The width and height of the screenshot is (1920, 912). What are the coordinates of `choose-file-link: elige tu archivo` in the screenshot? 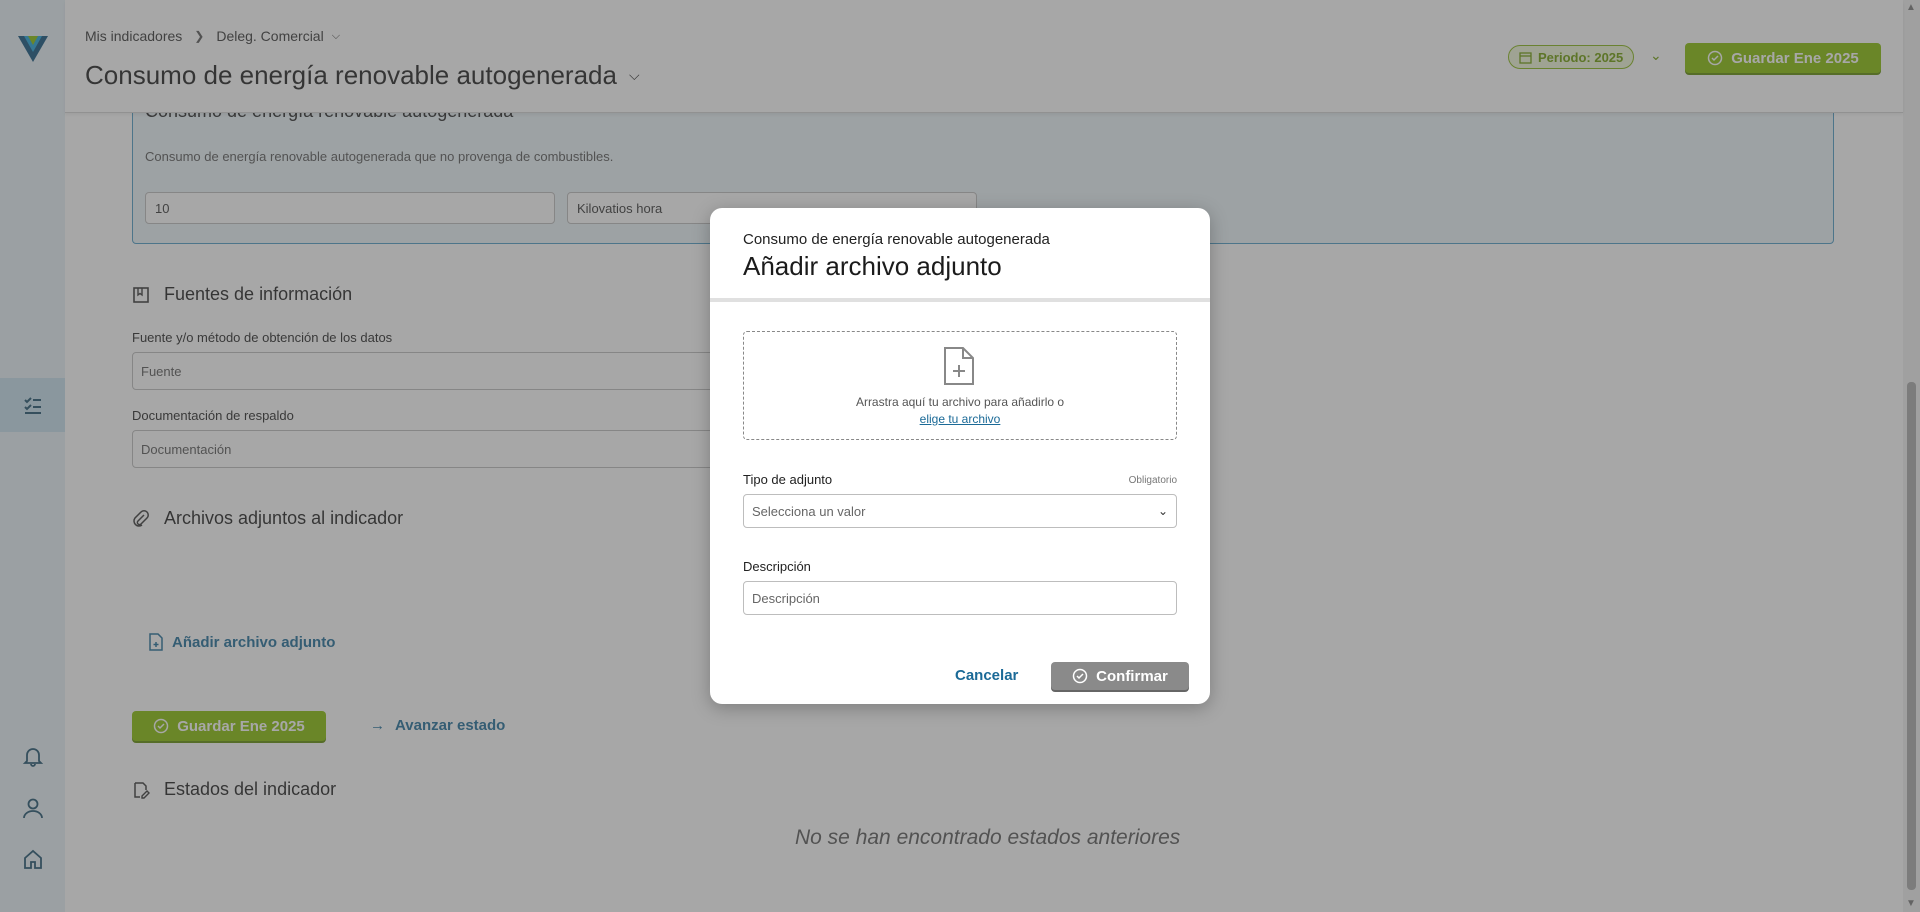 It's located at (960, 419).